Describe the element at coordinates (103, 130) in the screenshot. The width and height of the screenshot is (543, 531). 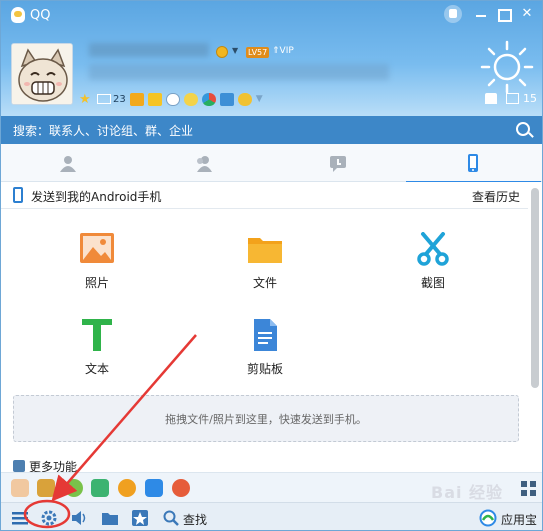
I see `search-input: 搜索：联系人、讨论组、群、企业` at that location.